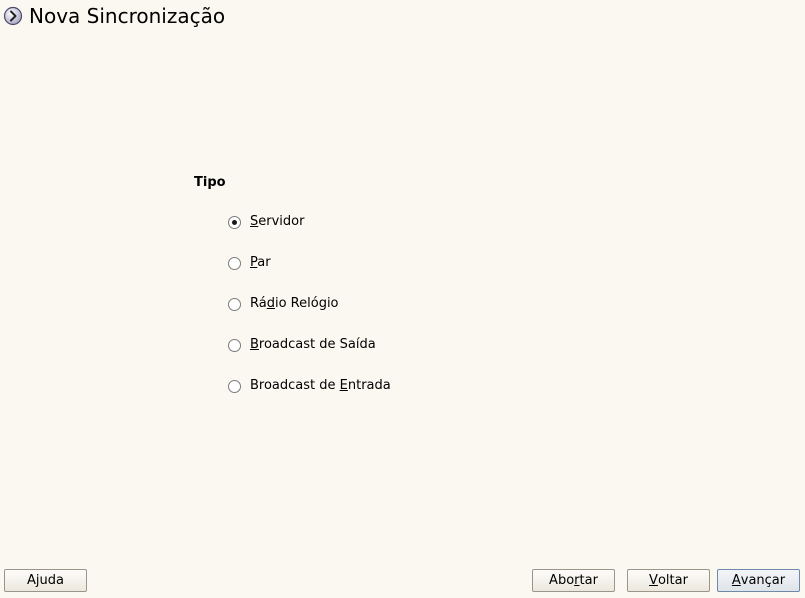 The image size is (805, 598). Describe the element at coordinates (573, 580) in the screenshot. I see `abort-button: Abo r tar` at that location.